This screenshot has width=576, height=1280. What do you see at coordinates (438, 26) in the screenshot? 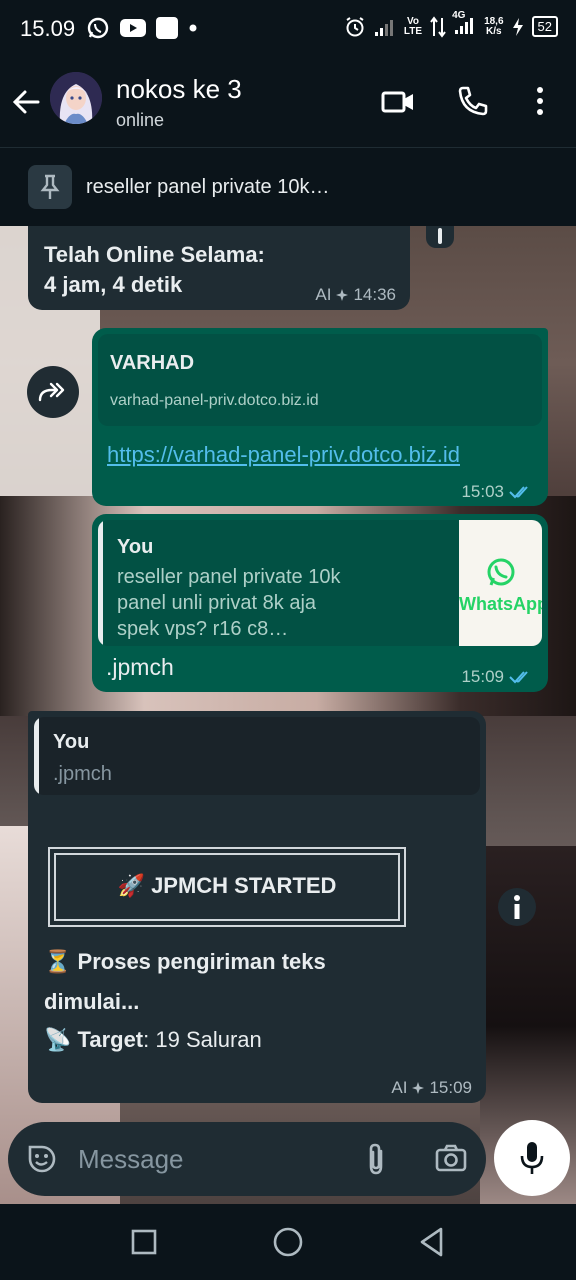
I see `data-arrows-icon` at bounding box center [438, 26].